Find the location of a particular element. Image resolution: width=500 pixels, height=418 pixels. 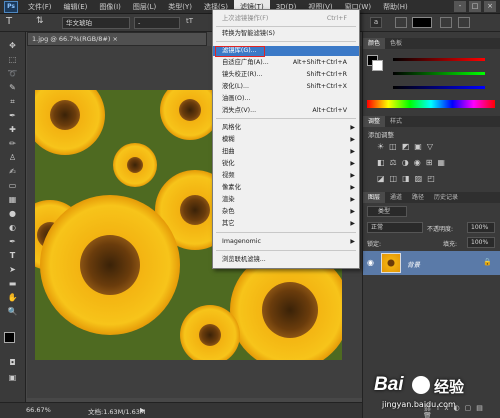

menu-item-render: 渲染 ▶ is located at coordinates (286, 200).